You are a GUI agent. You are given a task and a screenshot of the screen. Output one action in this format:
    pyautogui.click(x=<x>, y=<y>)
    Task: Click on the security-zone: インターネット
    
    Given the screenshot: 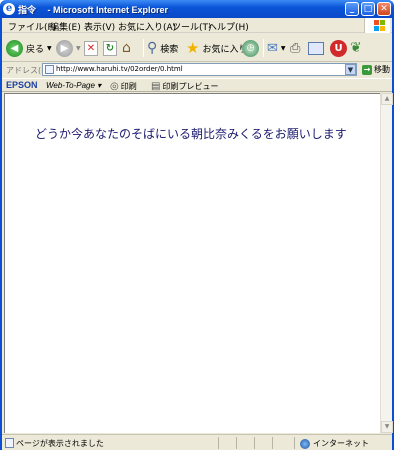 What is the action you would take?
    pyautogui.click(x=334, y=443)
    